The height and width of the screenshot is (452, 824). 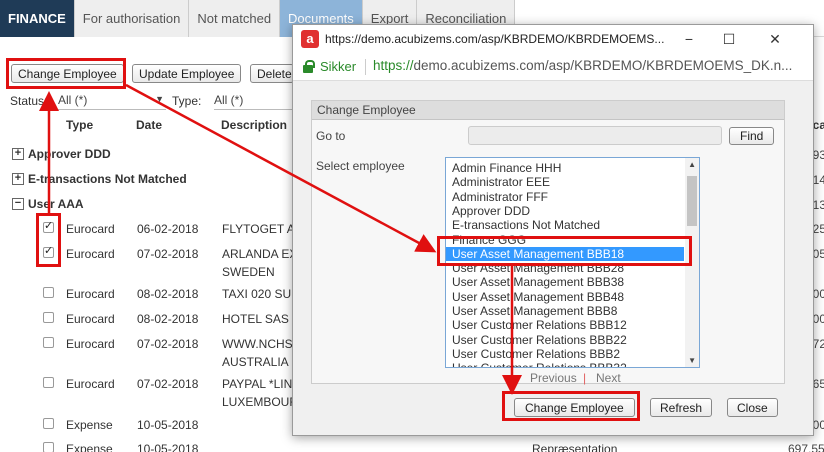 What do you see at coordinates (565, 225) in the screenshot?
I see `employee-option: E-transactions Not Matched` at bounding box center [565, 225].